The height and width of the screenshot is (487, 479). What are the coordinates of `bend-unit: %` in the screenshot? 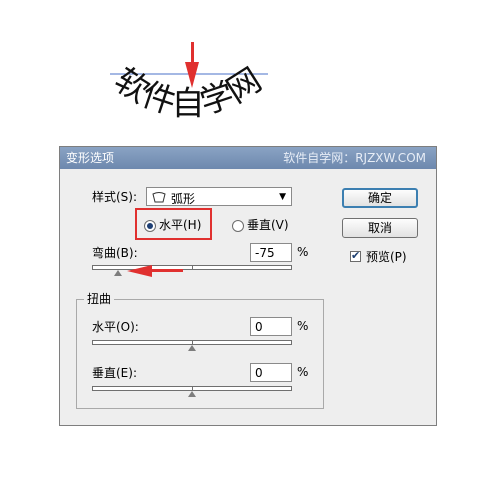 It's located at (303, 252).